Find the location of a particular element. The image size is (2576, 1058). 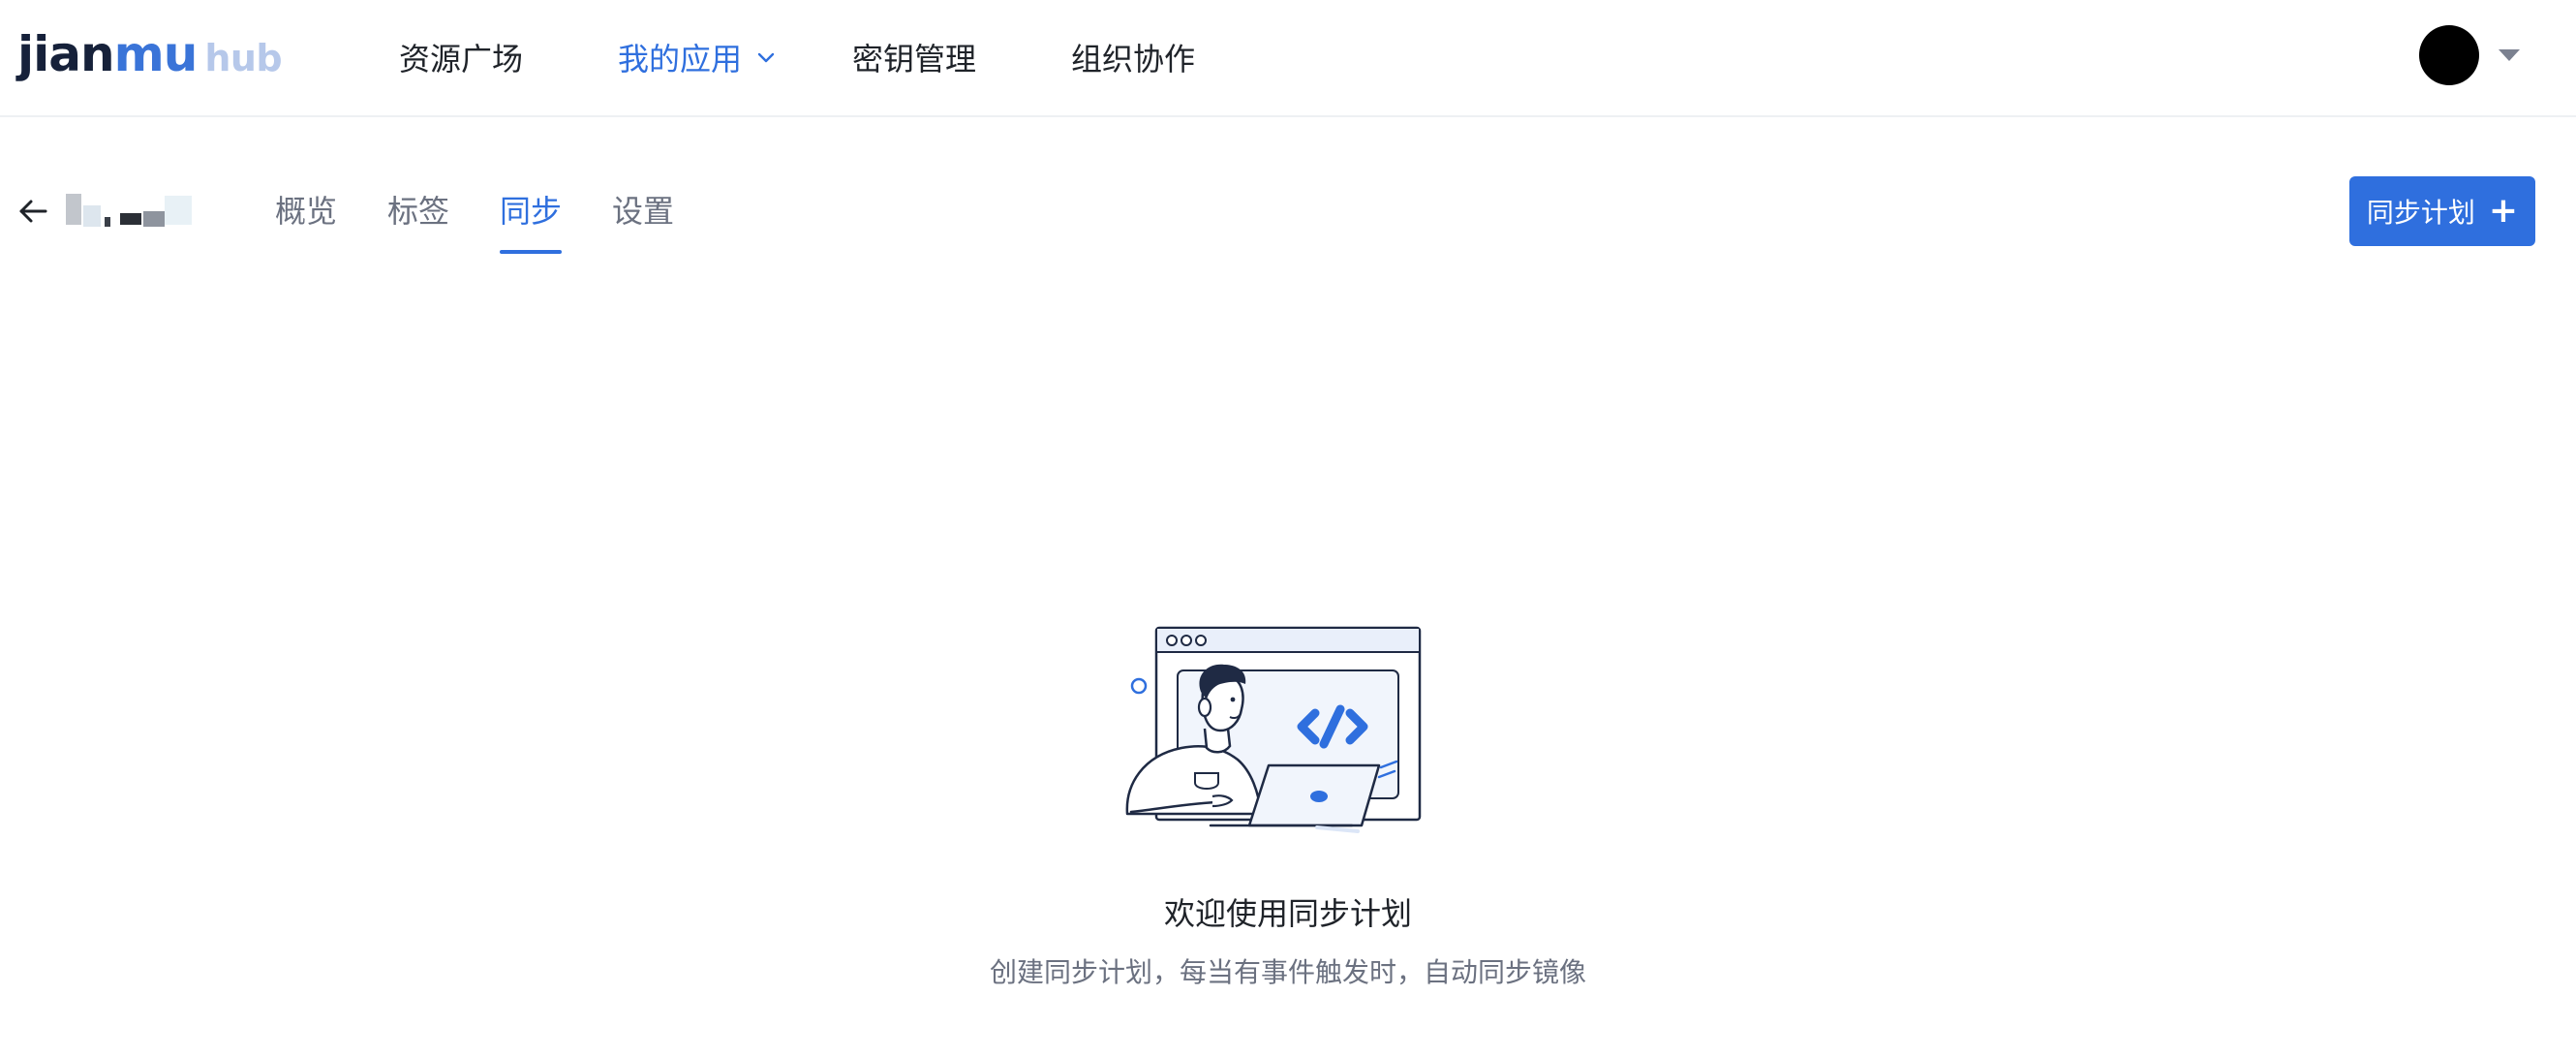

jianmu-hub-logo: jianmu hub is located at coordinates (150, 54).